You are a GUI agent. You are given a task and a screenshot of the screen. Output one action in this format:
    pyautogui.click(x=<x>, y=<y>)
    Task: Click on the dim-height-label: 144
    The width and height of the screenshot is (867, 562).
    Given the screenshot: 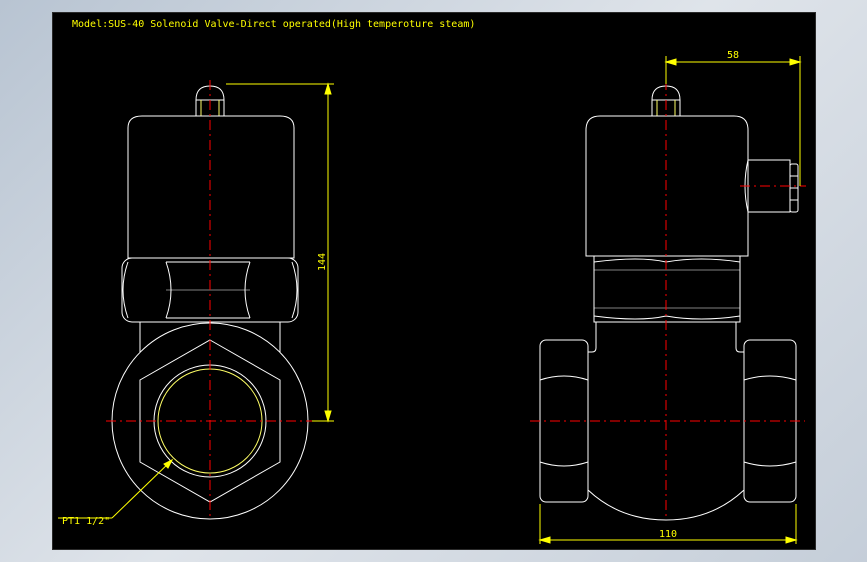 What is the action you would take?
    pyautogui.click(x=322, y=262)
    